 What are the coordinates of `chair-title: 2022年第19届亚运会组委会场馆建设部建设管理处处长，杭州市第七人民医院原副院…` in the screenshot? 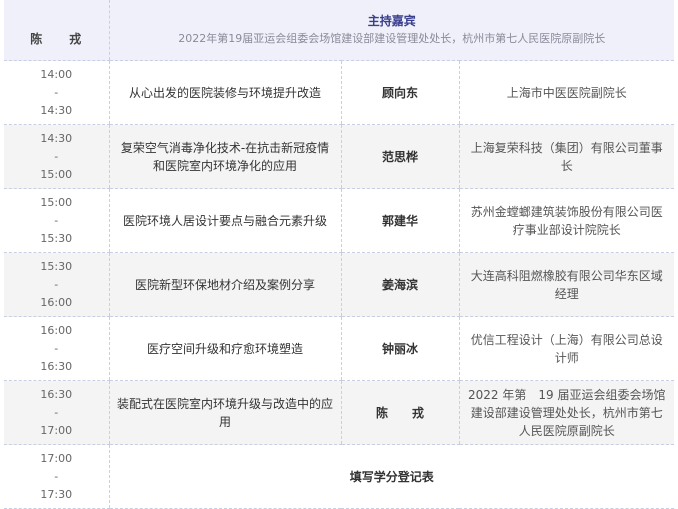 It's located at (392, 38).